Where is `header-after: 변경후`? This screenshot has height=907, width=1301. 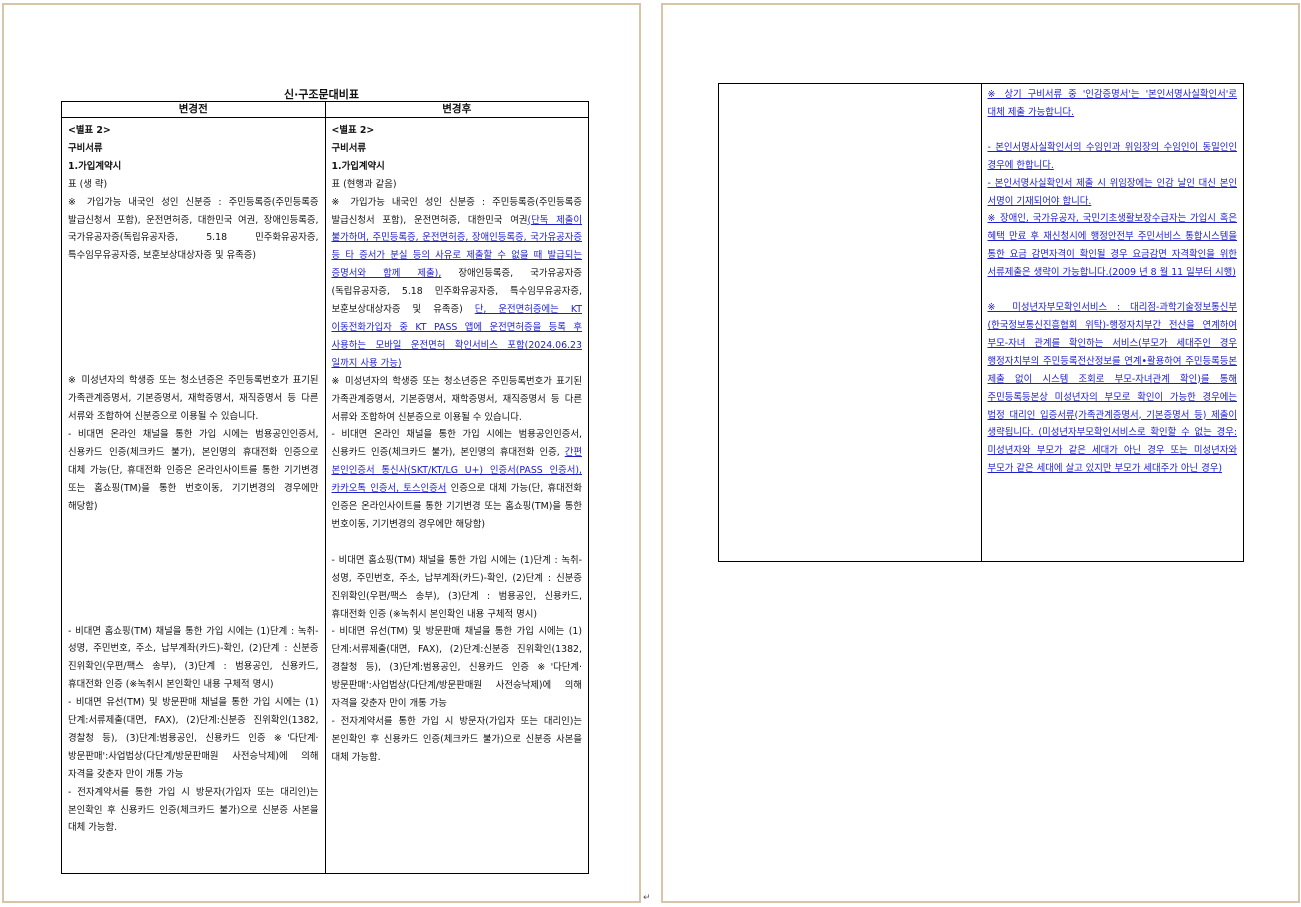 header-after: 변경후 is located at coordinates (456, 109).